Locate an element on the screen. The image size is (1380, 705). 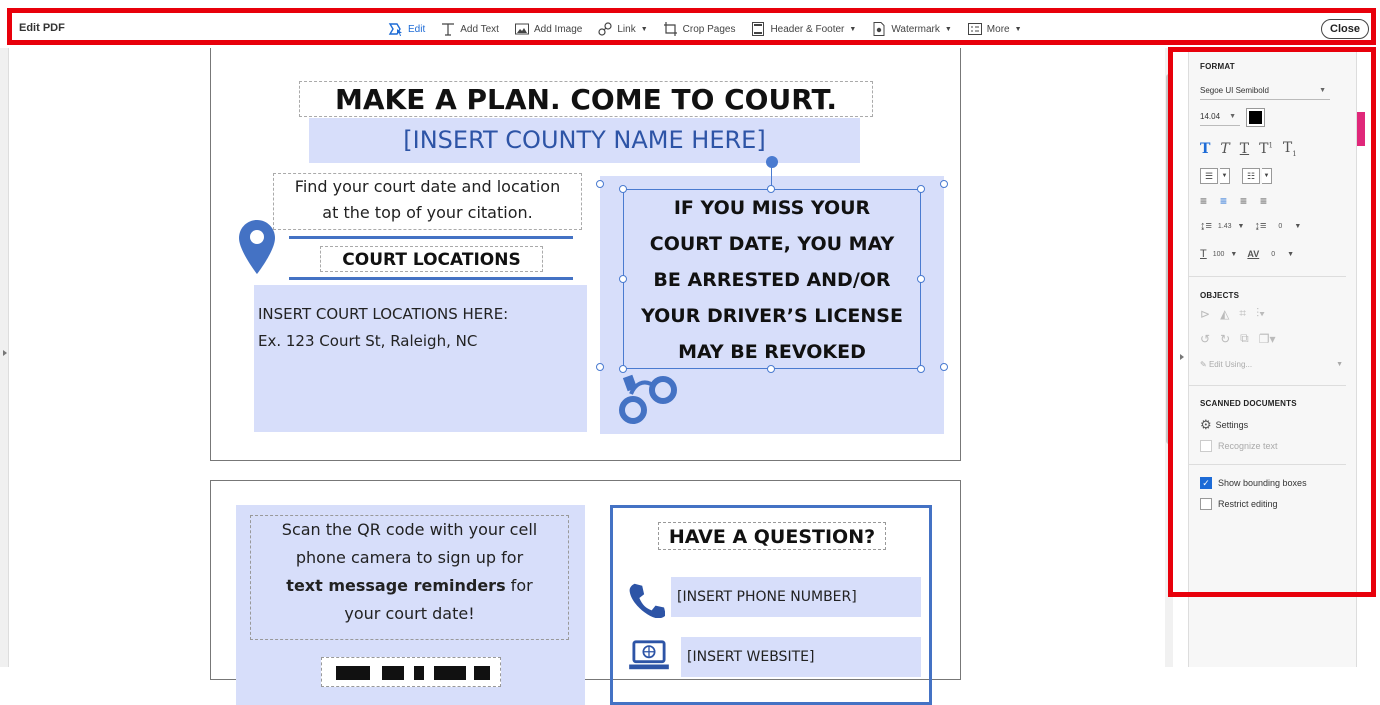
locations-line-2: Ex. 123 Court St, Raleigh, NC is located at coordinates (368, 341).